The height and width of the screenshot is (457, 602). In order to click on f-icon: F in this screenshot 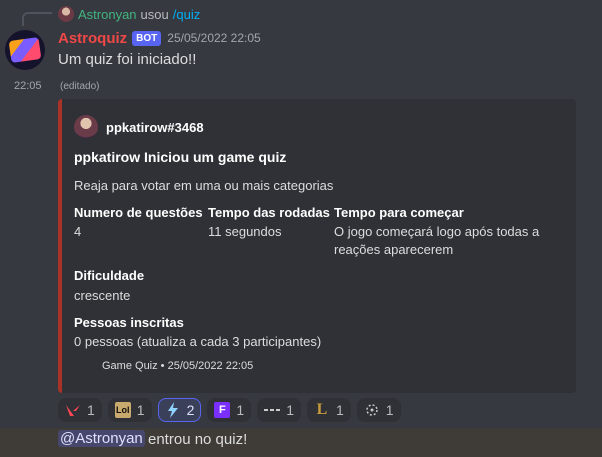, I will do `click(222, 410)`.